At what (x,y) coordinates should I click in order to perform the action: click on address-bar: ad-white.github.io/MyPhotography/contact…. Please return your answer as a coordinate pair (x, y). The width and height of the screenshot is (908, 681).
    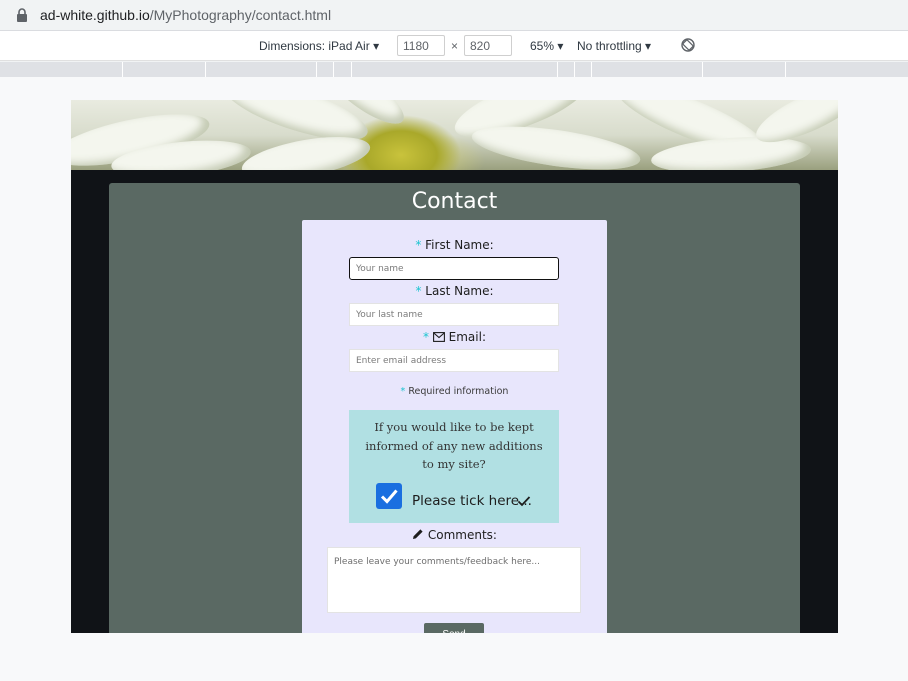
    Looking at the image, I should click on (454, 15).